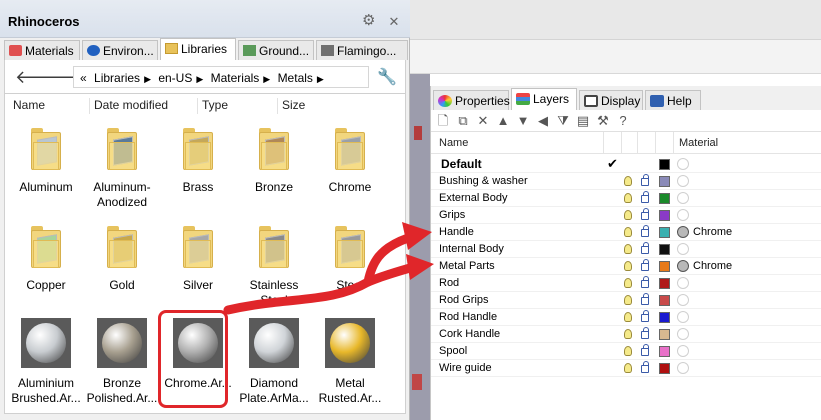 The width and height of the screenshot is (821, 420). What do you see at coordinates (369, 20) in the screenshot?
I see `gear-icon: ⚙` at bounding box center [369, 20].